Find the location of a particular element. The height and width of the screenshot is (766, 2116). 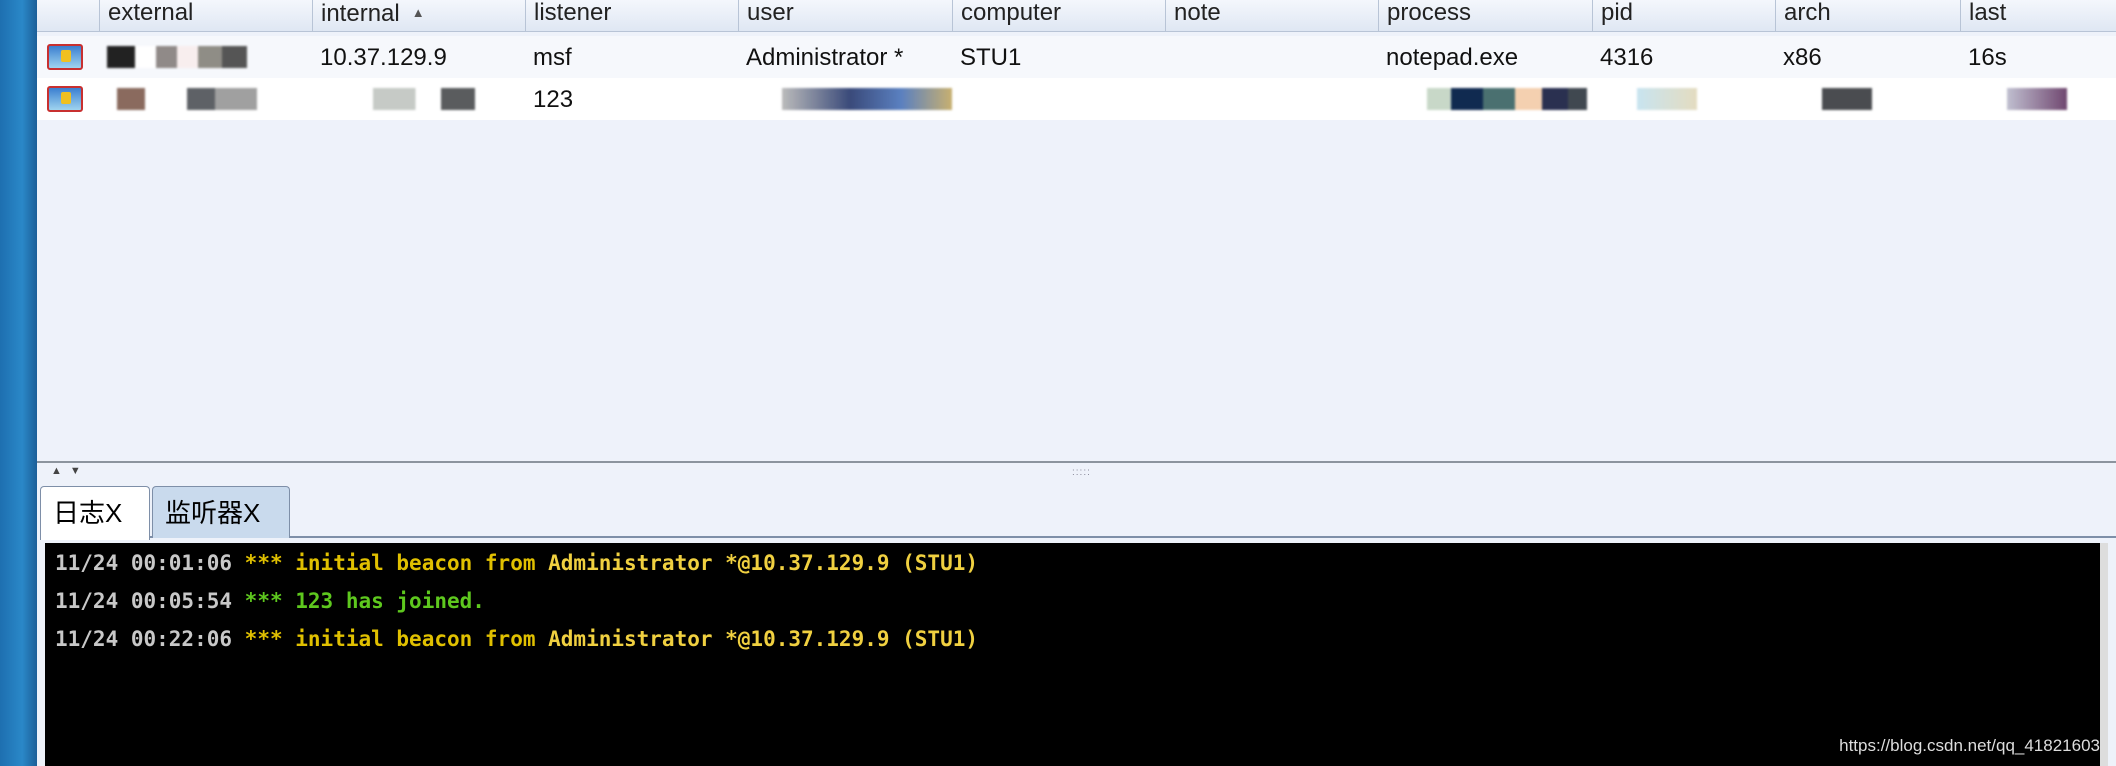

header-label: note is located at coordinates (1197, 13).